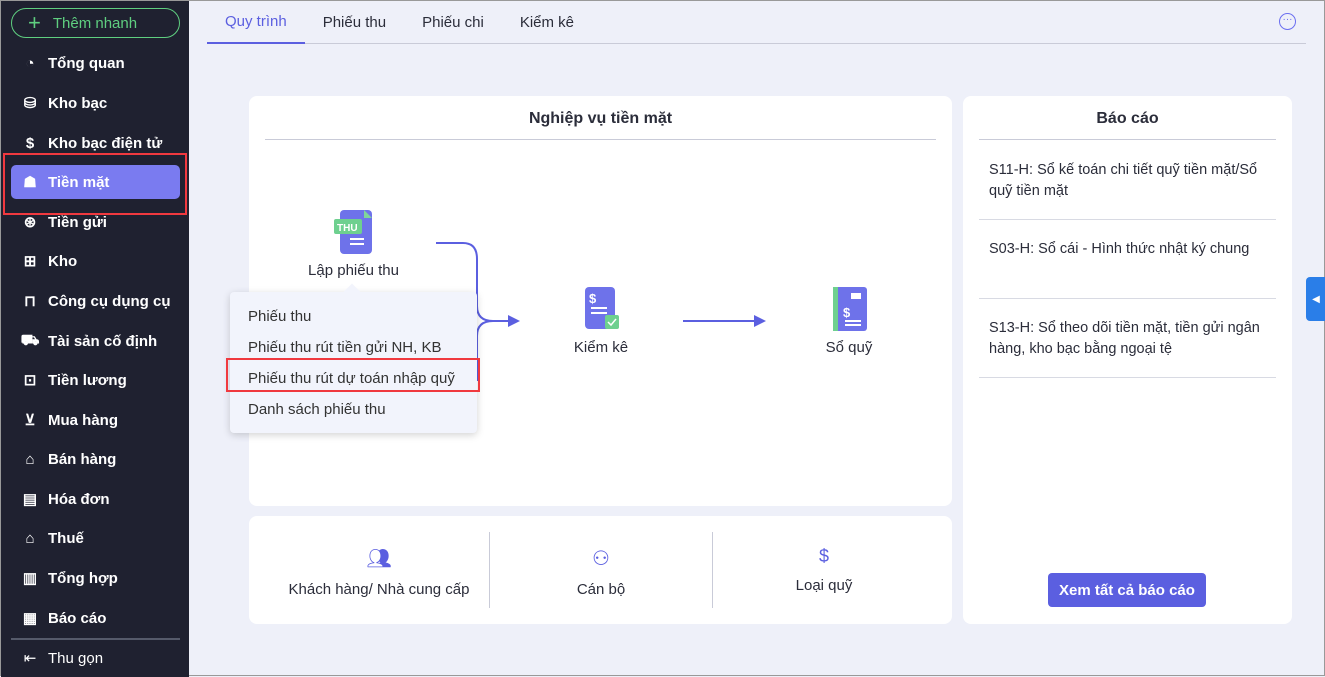 The width and height of the screenshot is (1325, 677). I want to click on reports-title: Báo cáo, so click(1127, 125).